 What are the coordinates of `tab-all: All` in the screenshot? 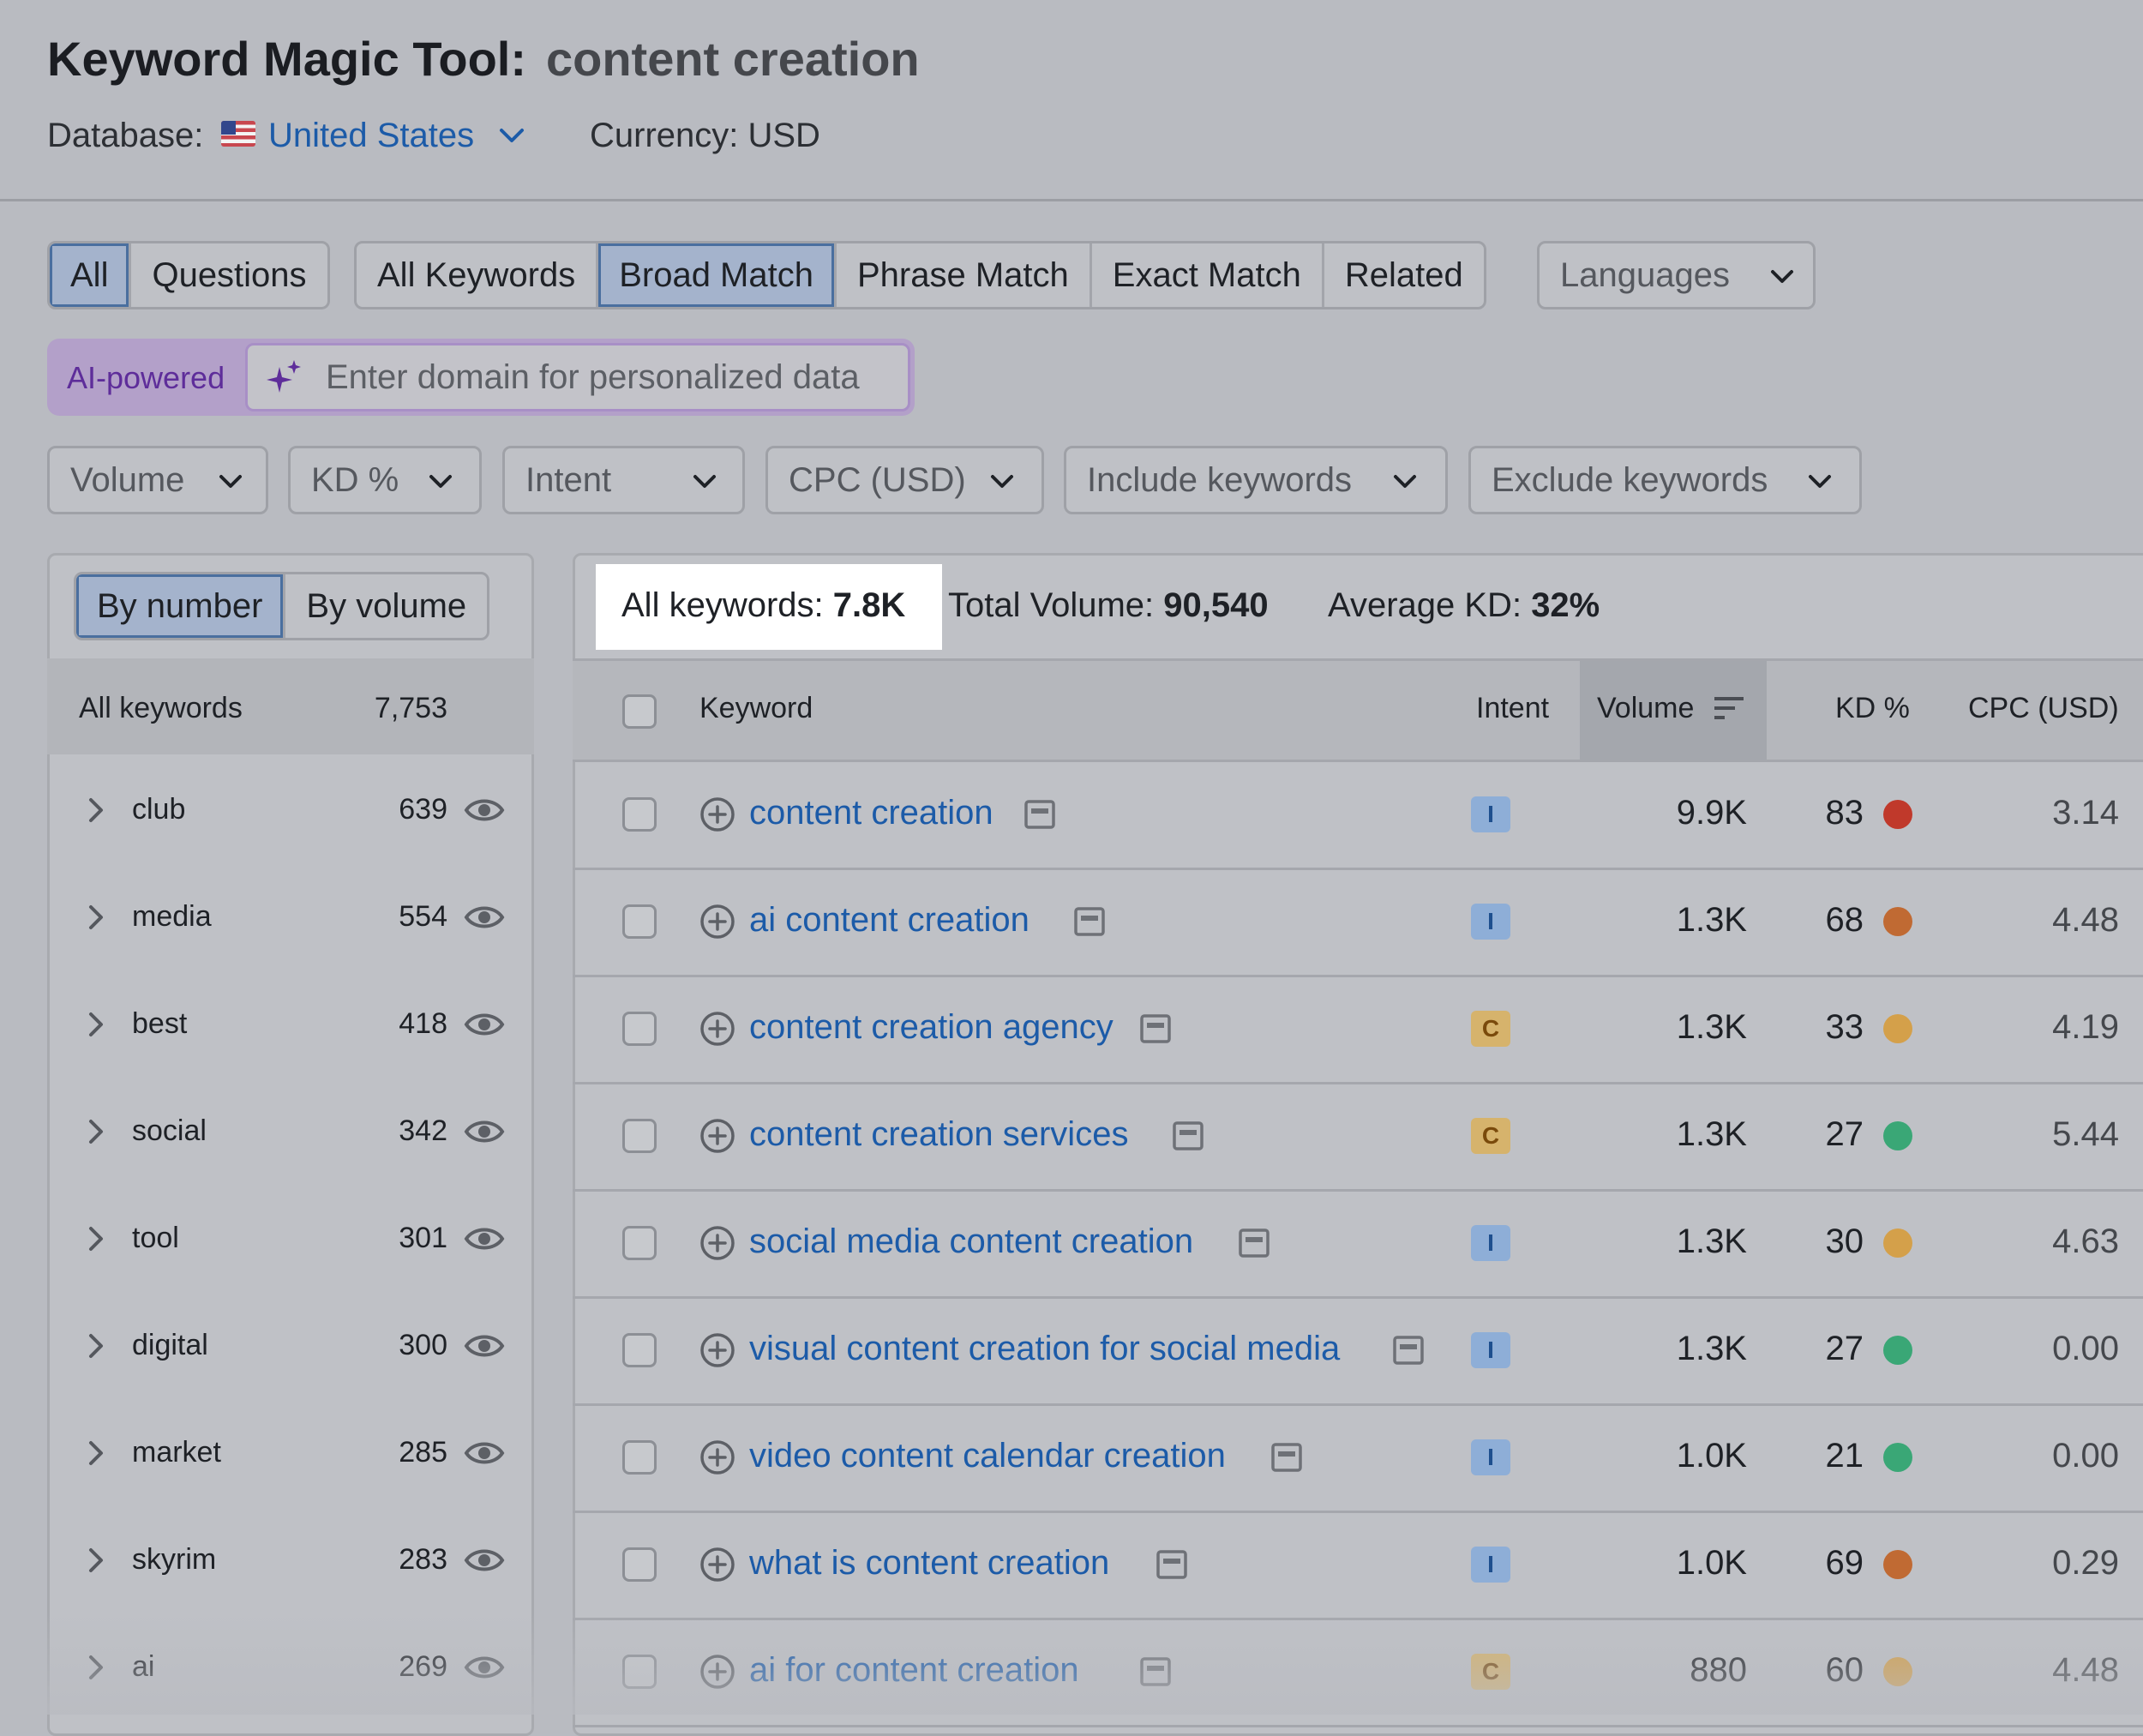 It's located at (91, 275).